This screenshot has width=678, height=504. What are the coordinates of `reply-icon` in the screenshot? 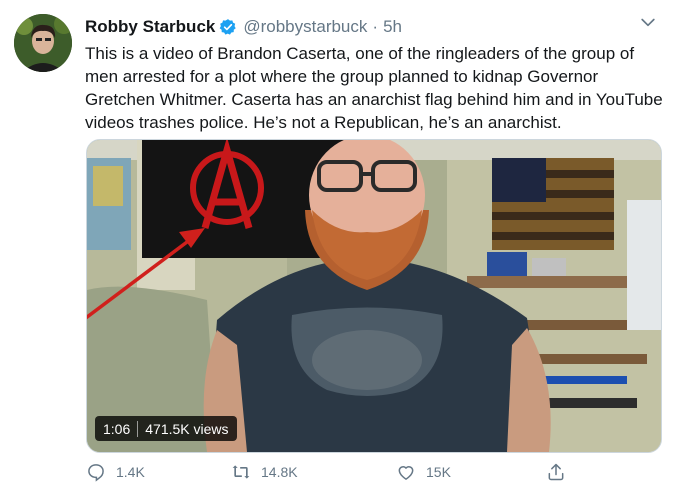 It's located at (96, 473).